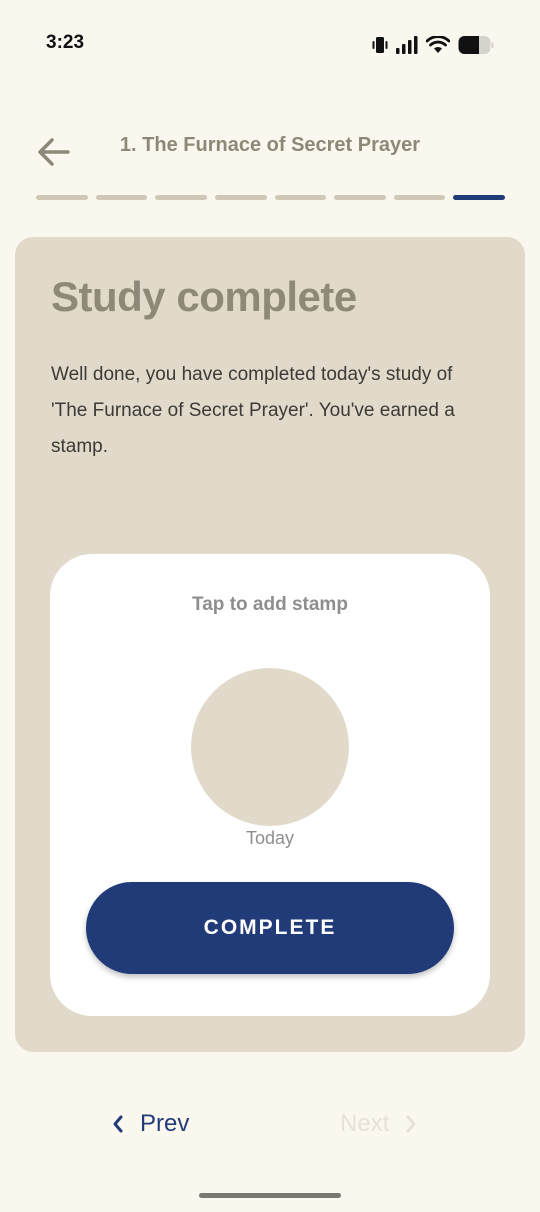  Describe the element at coordinates (270, 928) in the screenshot. I see `complete-button: COMPLETE` at that location.